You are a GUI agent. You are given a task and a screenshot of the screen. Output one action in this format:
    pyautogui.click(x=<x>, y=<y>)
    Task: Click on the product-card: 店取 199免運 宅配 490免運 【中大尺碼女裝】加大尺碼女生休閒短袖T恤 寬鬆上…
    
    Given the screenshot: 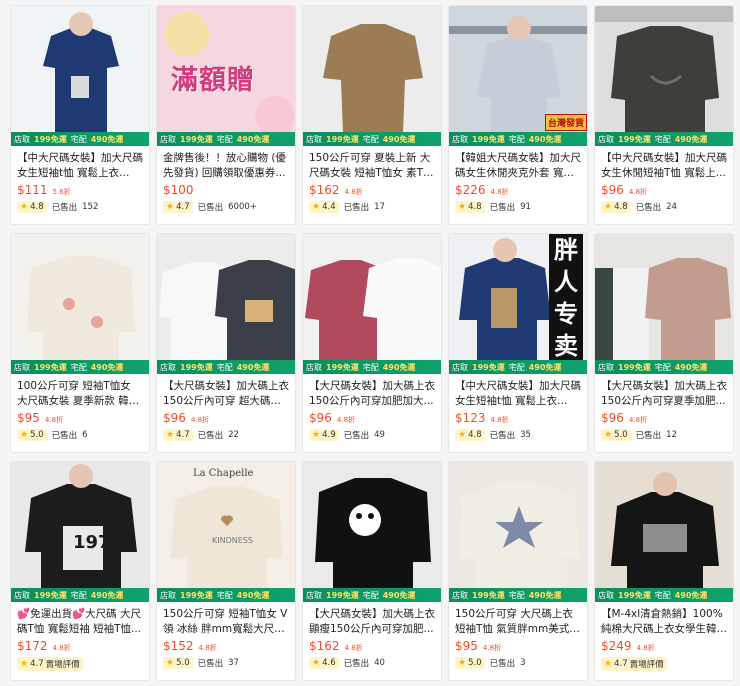 What is the action you would take?
    pyautogui.click(x=664, y=115)
    